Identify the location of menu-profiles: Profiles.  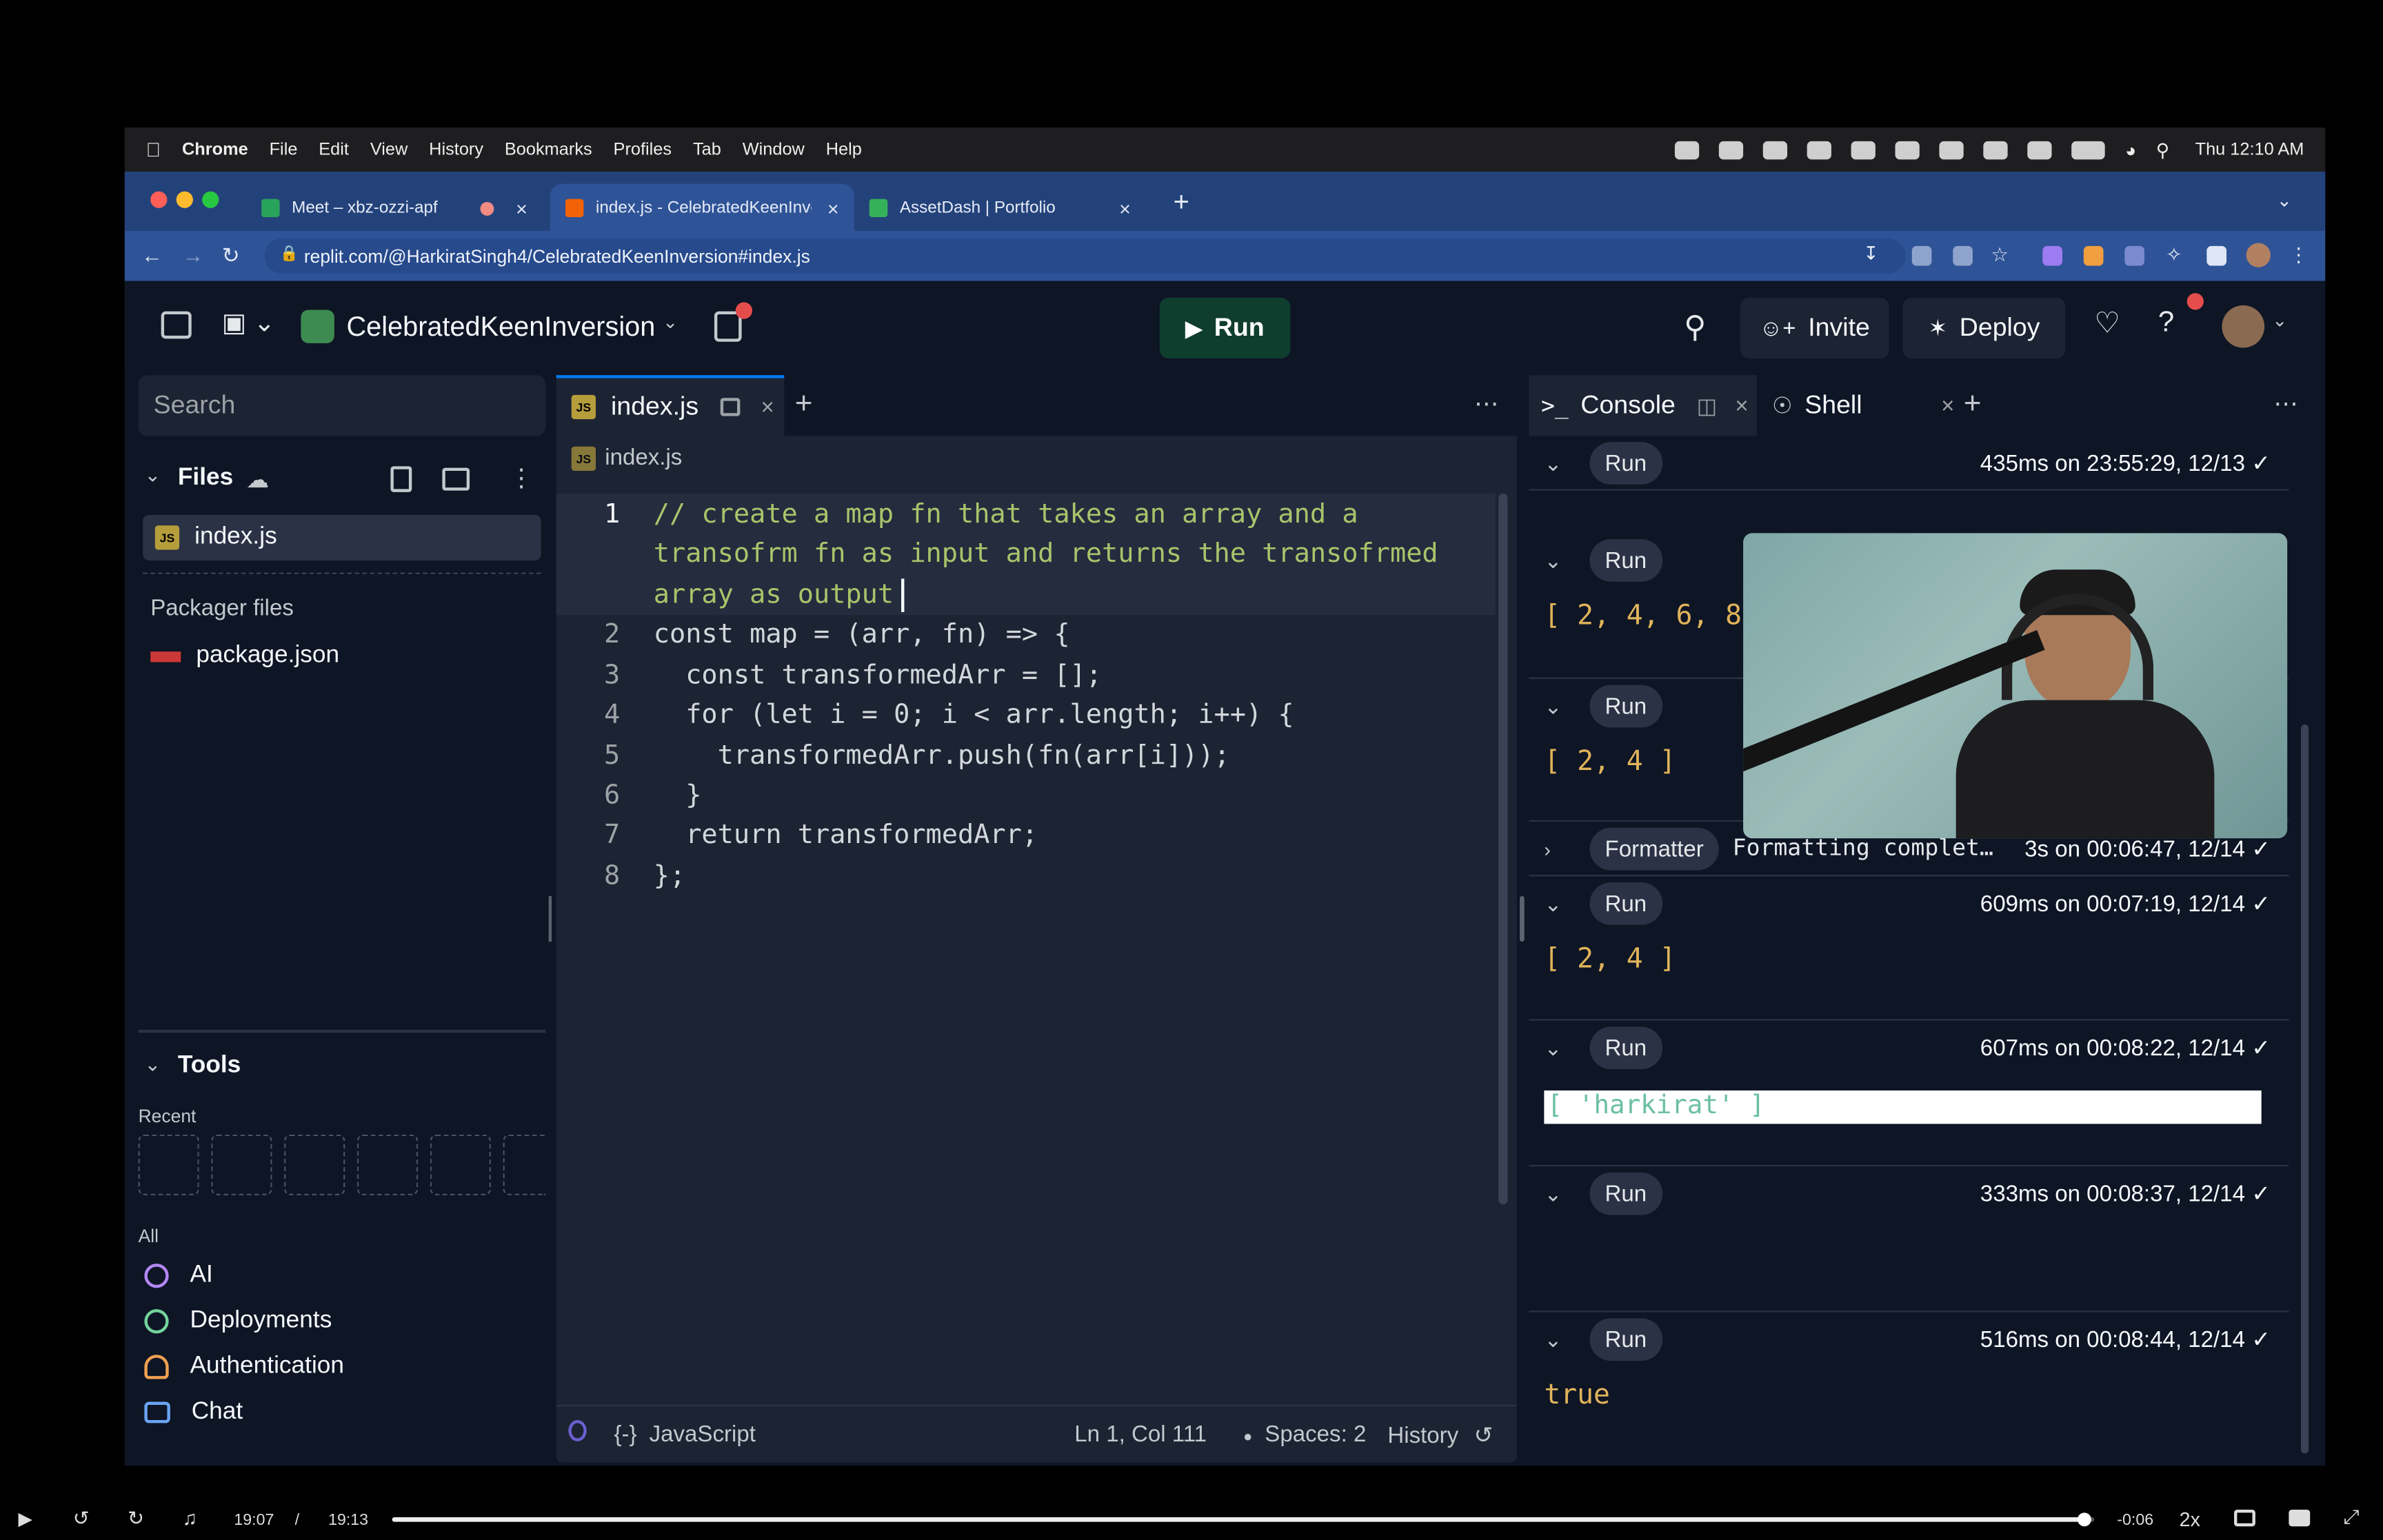
(643, 150).